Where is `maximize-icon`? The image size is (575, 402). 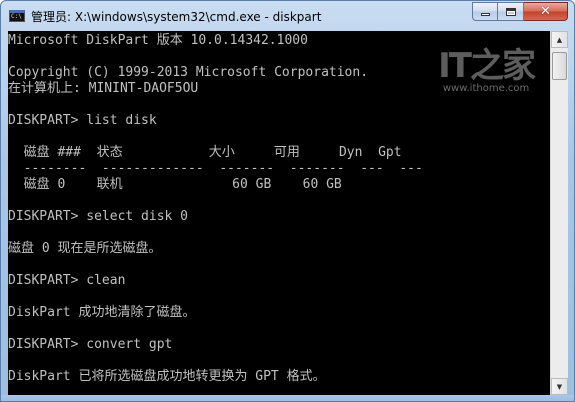 maximize-icon is located at coordinates (510, 11).